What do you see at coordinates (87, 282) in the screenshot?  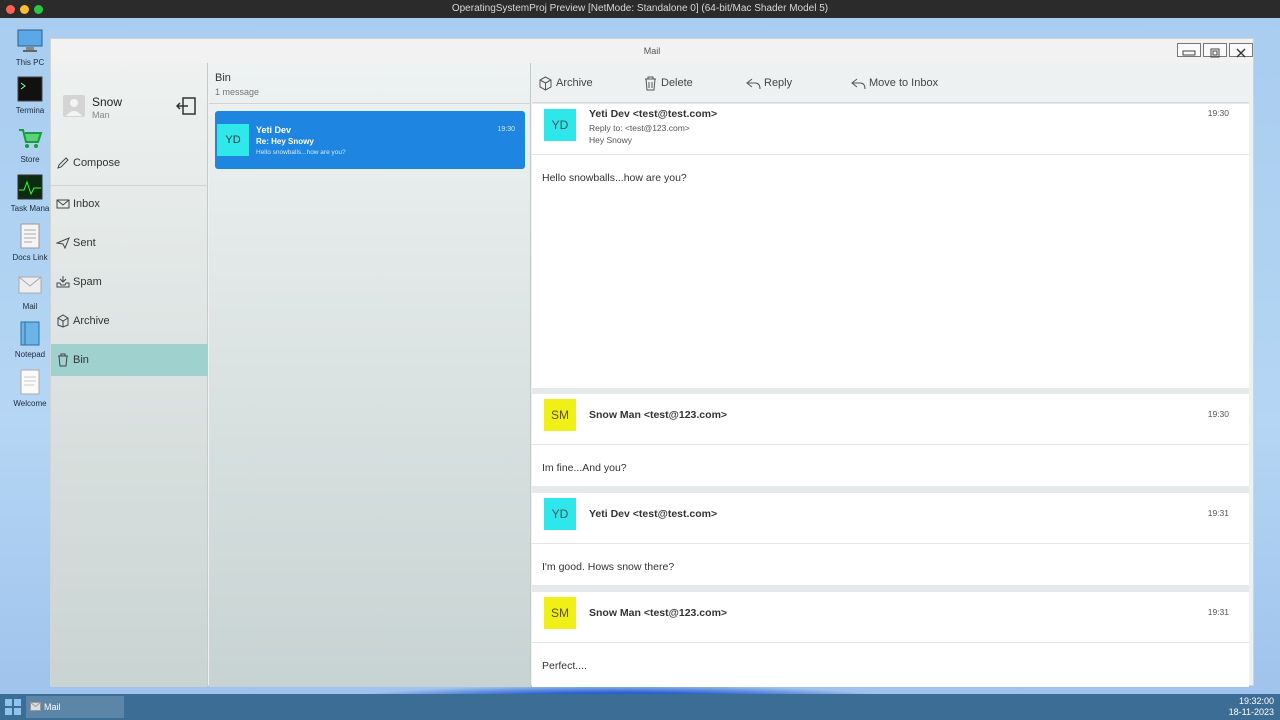 I see `nav-label: Spam` at bounding box center [87, 282].